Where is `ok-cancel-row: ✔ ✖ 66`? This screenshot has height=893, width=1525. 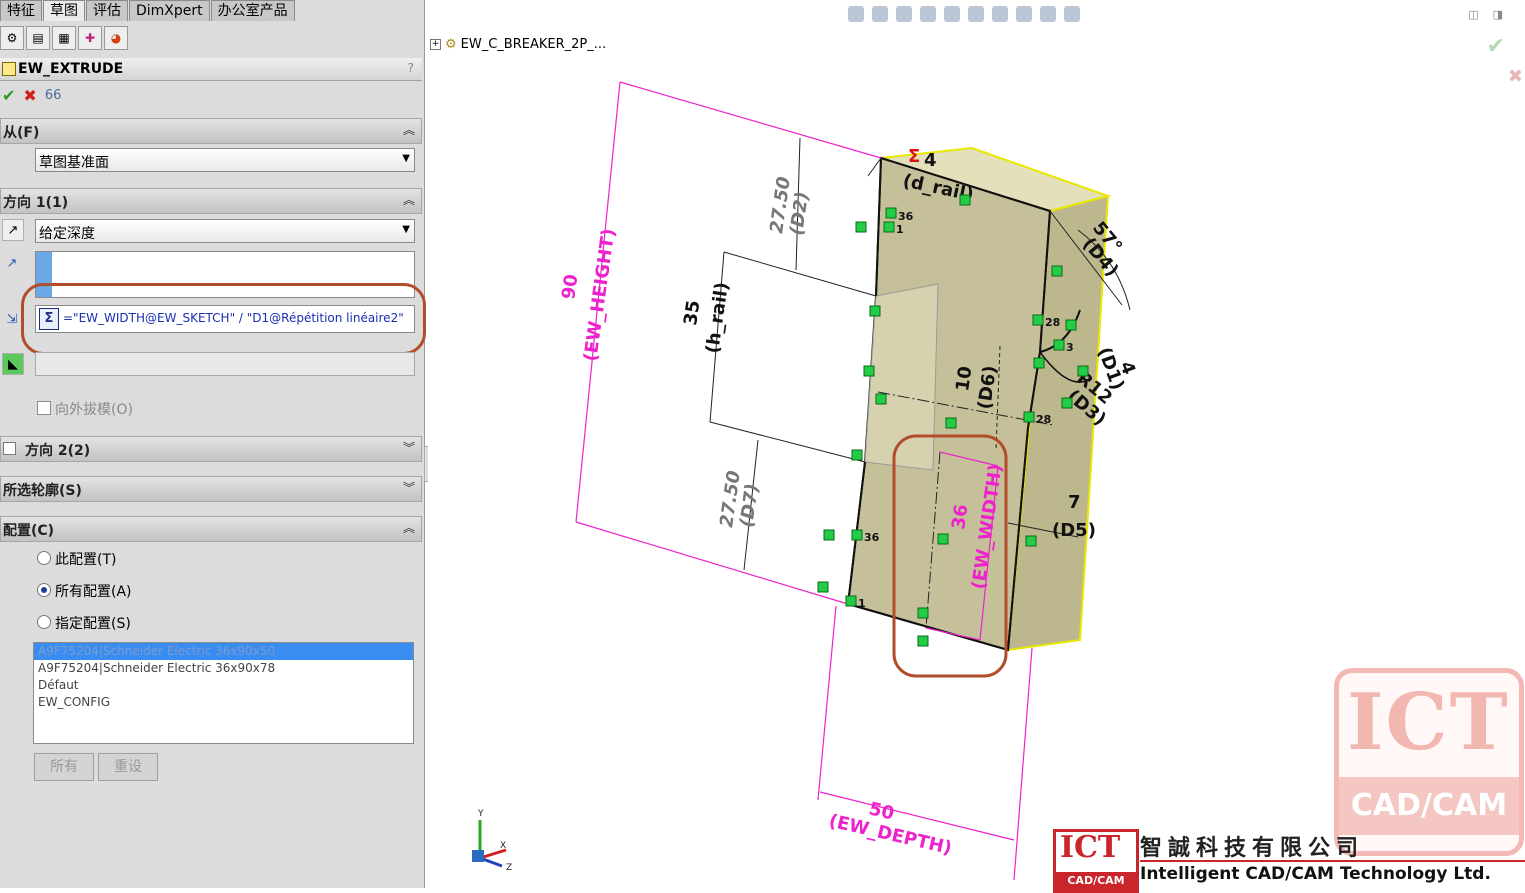 ok-cancel-row: ✔ ✖ 66 is located at coordinates (30, 95).